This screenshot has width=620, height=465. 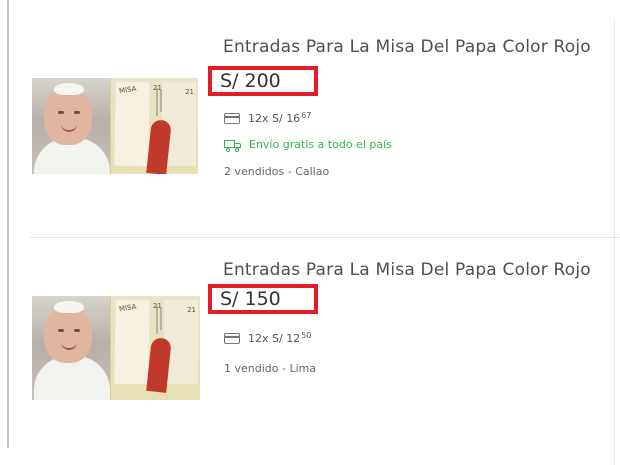 What do you see at coordinates (277, 171) in the screenshot?
I see `sold-location: 2 vendidos - Callao` at bounding box center [277, 171].